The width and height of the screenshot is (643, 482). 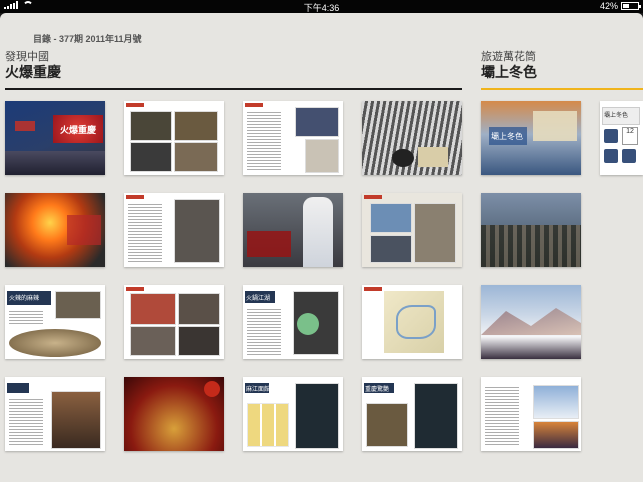 What do you see at coordinates (377, 390) in the screenshot?
I see `page-caption: 重慶驚艷` at bounding box center [377, 390].